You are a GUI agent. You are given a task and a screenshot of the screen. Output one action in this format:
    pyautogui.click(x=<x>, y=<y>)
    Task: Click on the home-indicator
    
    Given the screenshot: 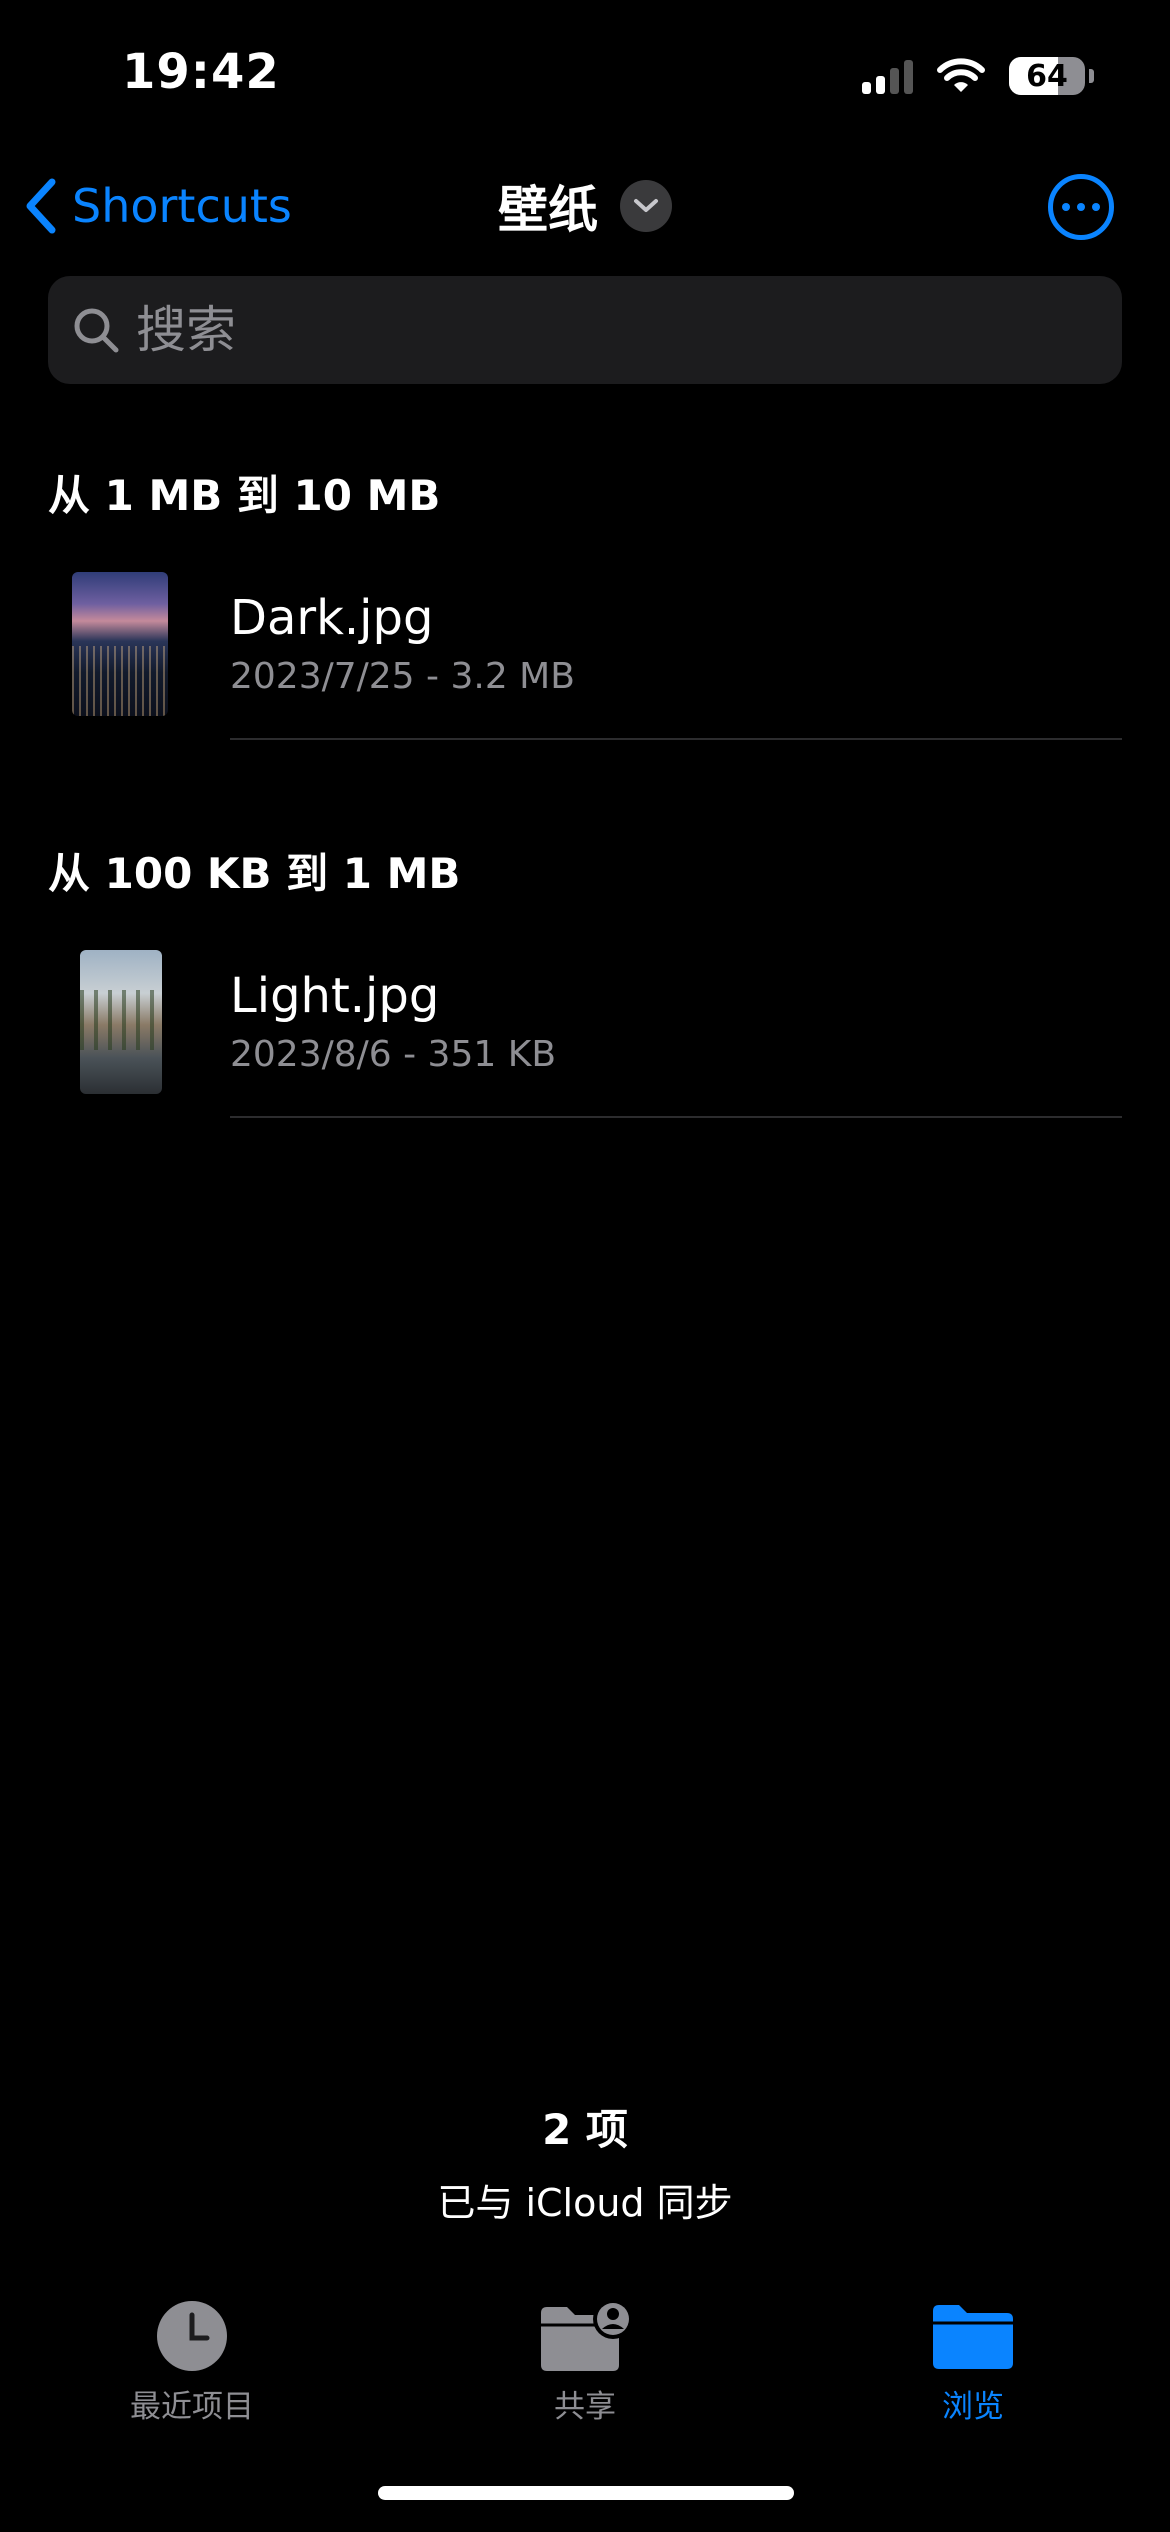 What is the action you would take?
    pyautogui.click(x=586, y=2493)
    